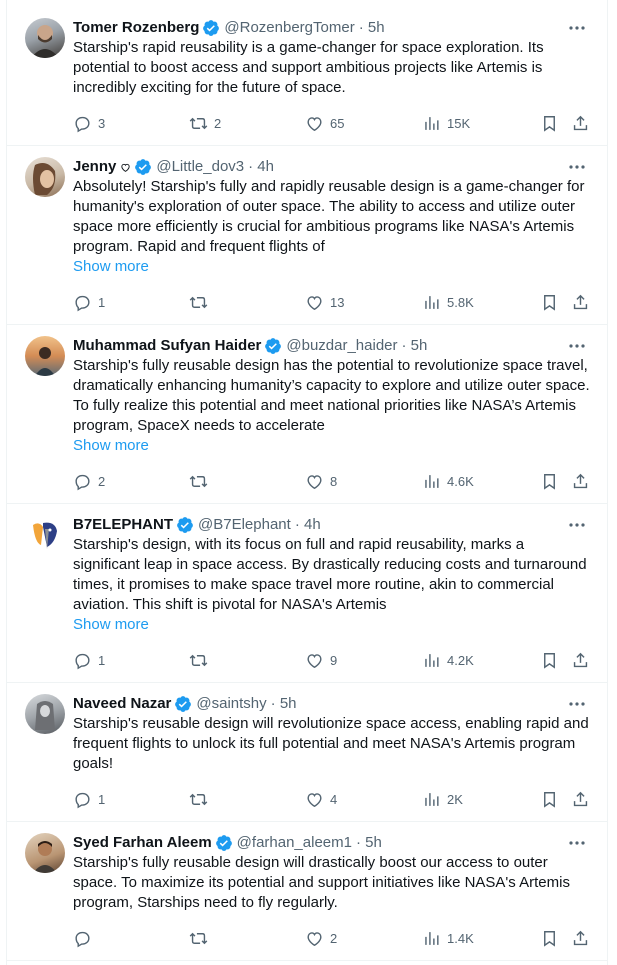 The width and height of the screenshot is (617, 965). Describe the element at coordinates (324, 302) in the screenshot. I see `like-button: 13` at that location.